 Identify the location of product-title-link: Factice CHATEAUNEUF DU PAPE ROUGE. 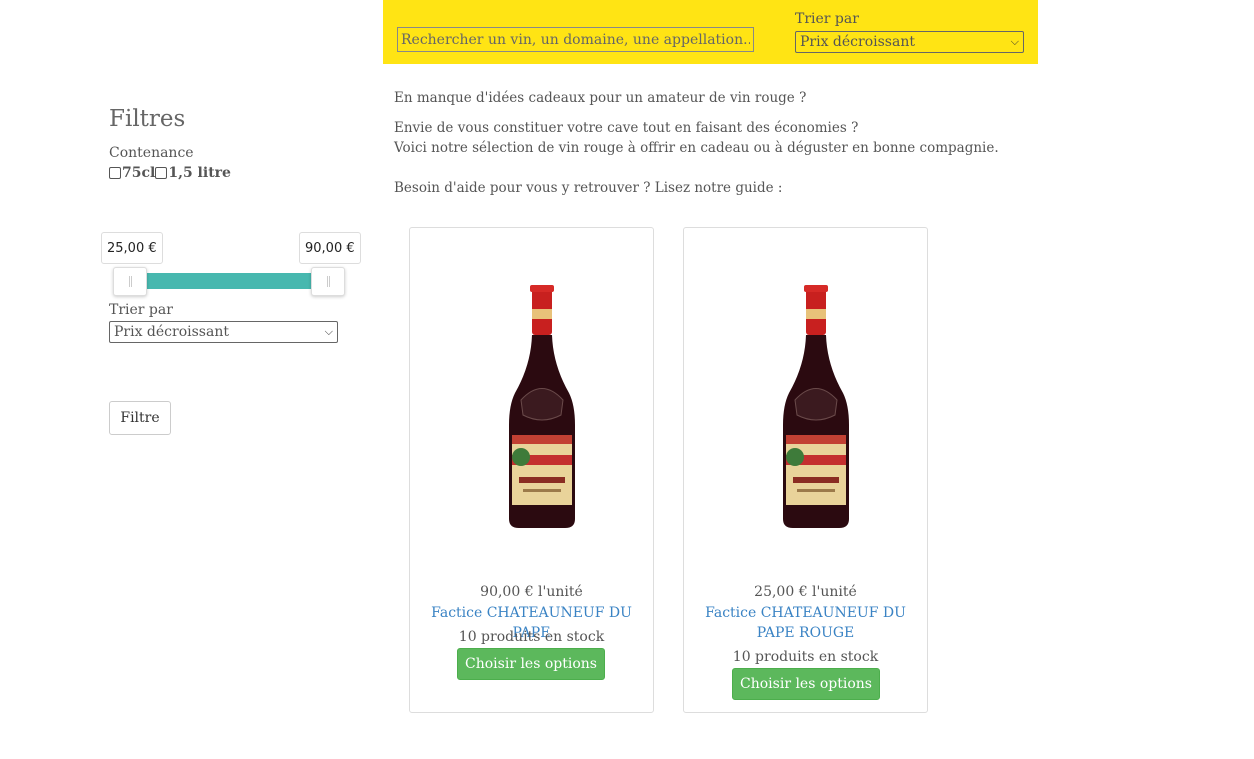
(805, 623).